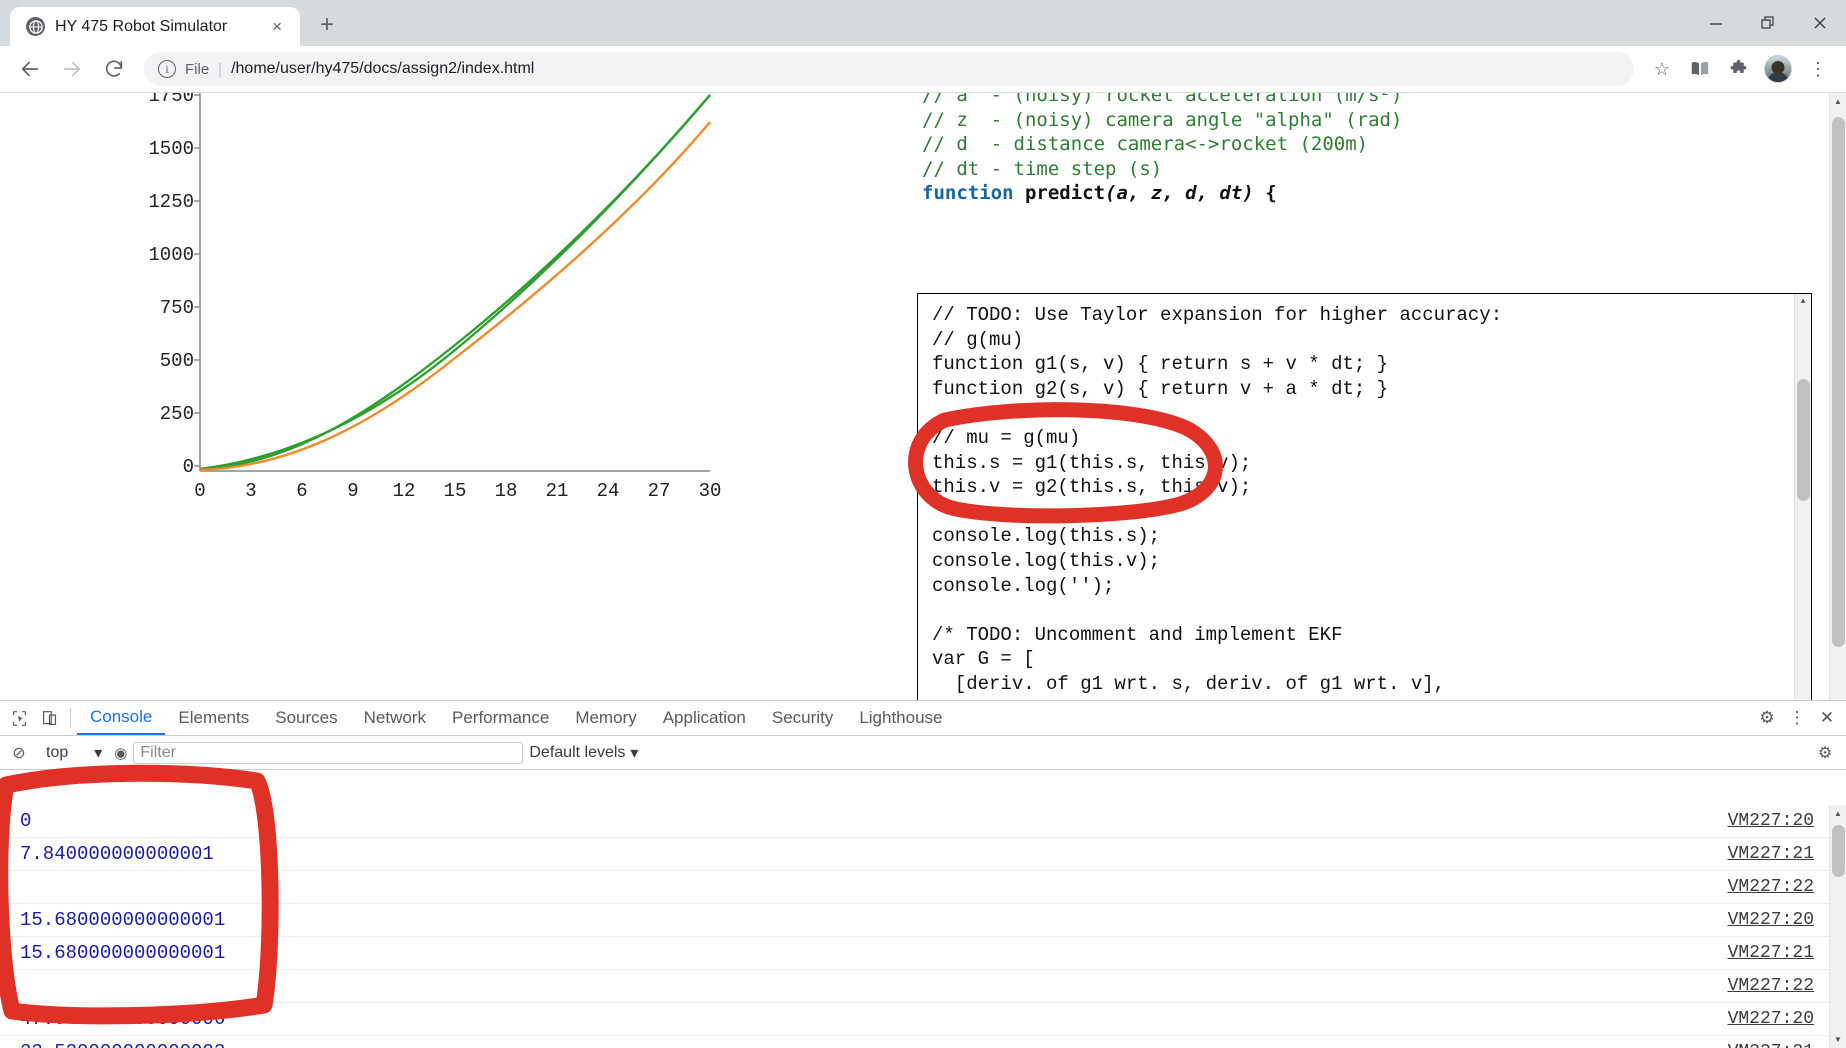 The width and height of the screenshot is (1846, 1048). What do you see at coordinates (1271, 193) in the screenshot?
I see `open-brace: {` at bounding box center [1271, 193].